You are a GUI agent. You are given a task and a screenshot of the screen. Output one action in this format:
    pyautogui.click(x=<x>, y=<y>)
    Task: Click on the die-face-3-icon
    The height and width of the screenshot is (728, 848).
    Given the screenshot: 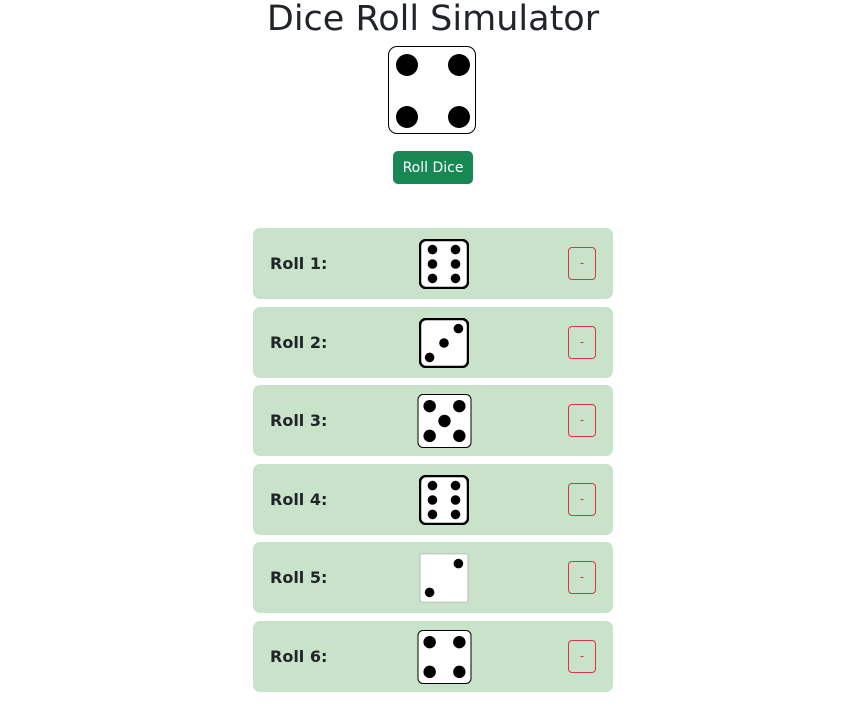 What is the action you would take?
    pyautogui.click(x=444, y=342)
    